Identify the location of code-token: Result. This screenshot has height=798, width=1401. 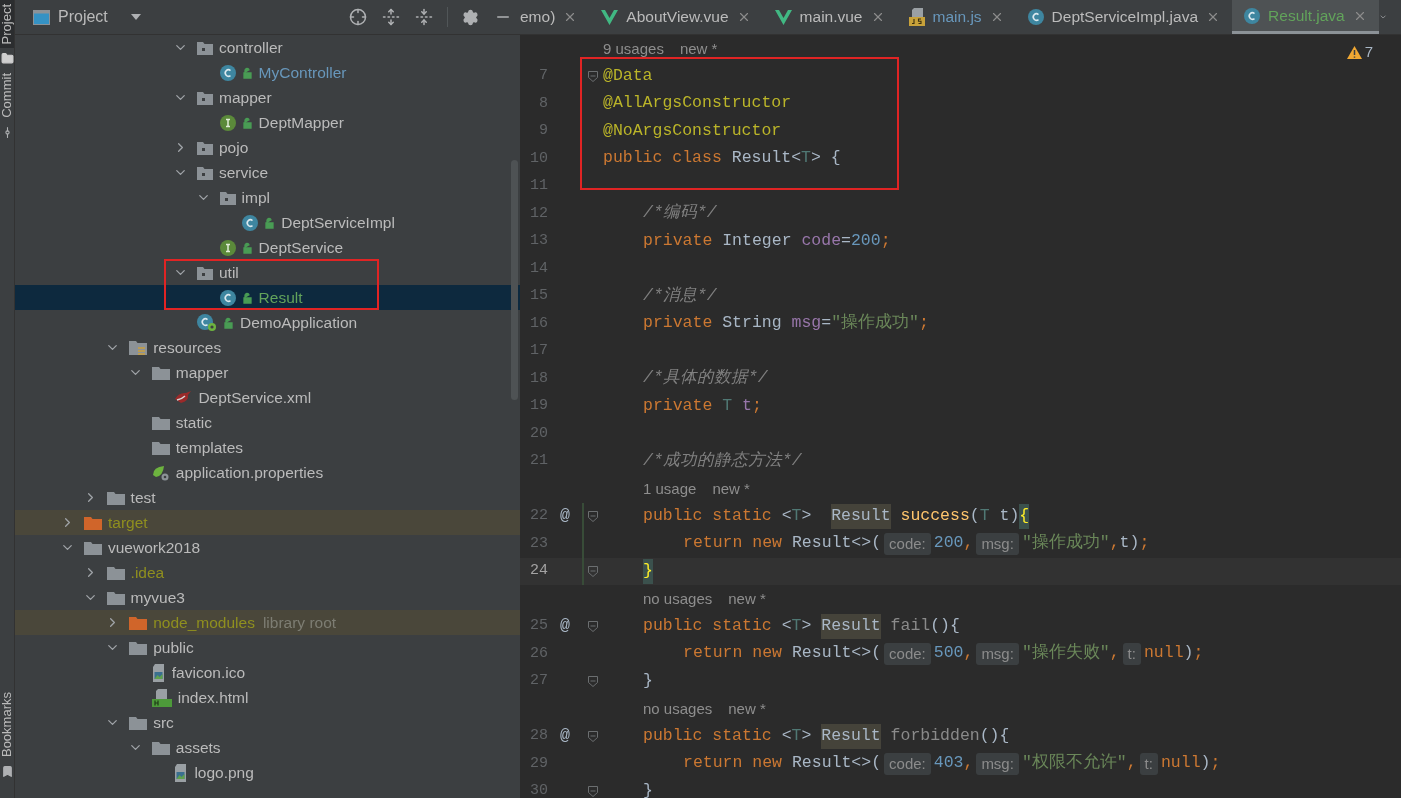
(851, 736).